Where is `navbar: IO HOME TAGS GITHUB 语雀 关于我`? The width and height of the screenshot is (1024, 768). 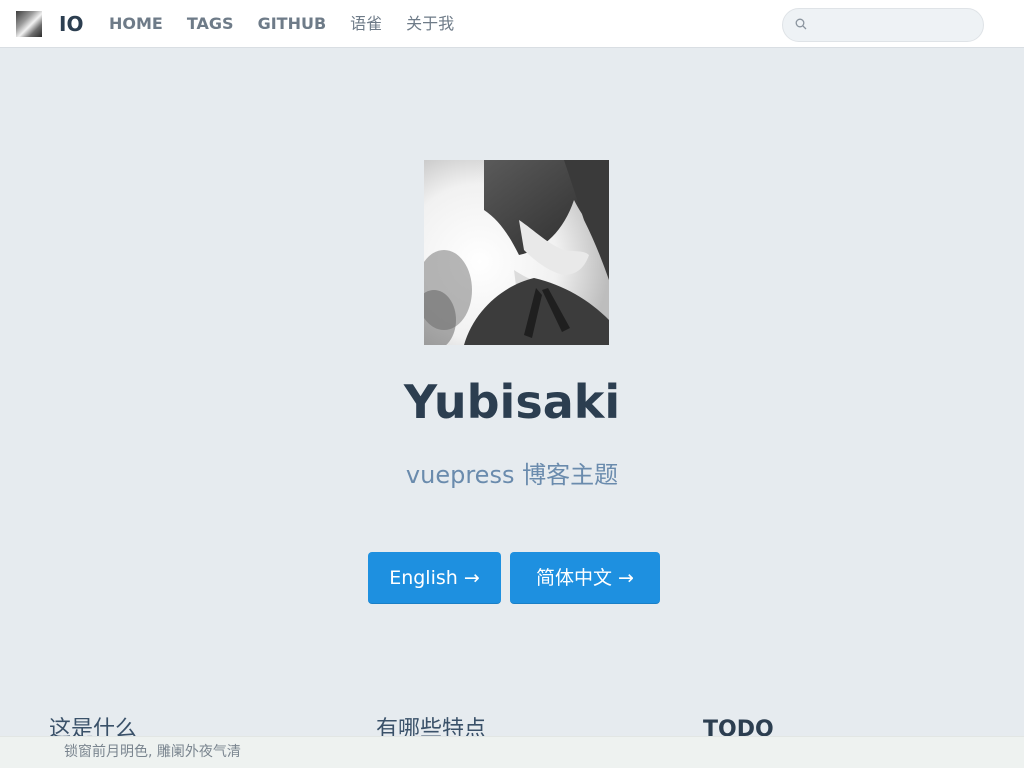
navbar: IO HOME TAGS GITHUB 语雀 关于我 is located at coordinates (512, 24).